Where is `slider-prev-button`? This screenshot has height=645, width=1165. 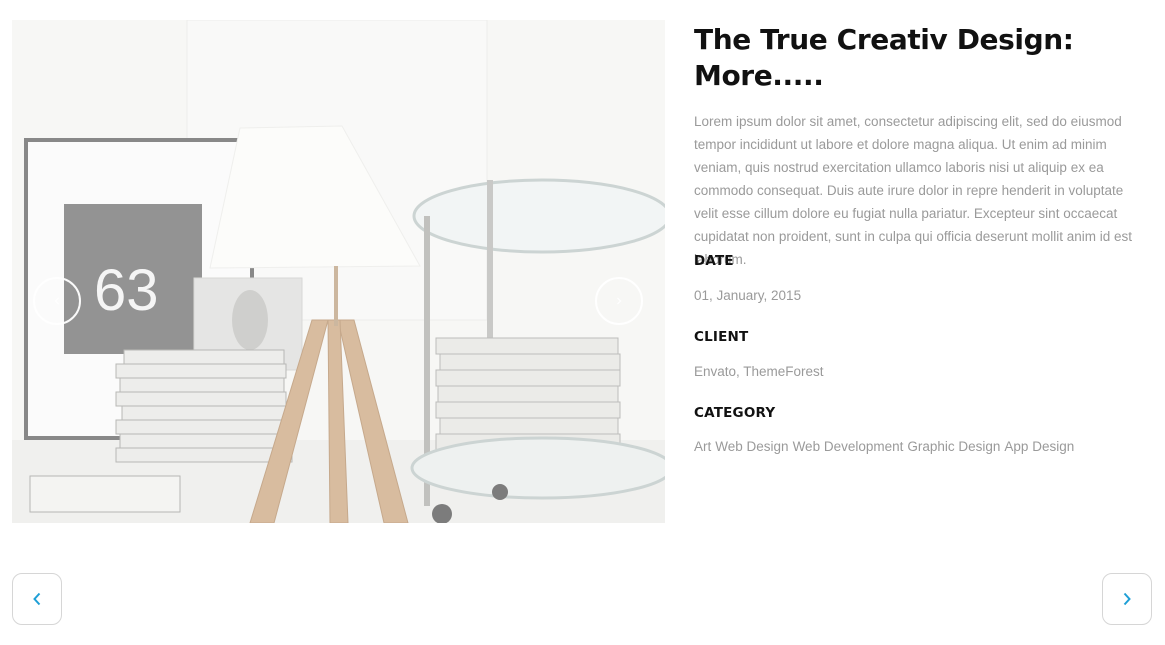 slider-prev-button is located at coordinates (57, 301).